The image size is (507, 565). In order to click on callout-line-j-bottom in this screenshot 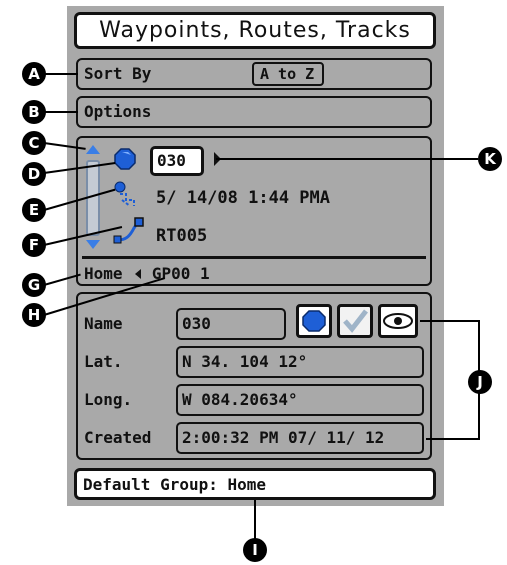, I will do `click(453, 439)`.